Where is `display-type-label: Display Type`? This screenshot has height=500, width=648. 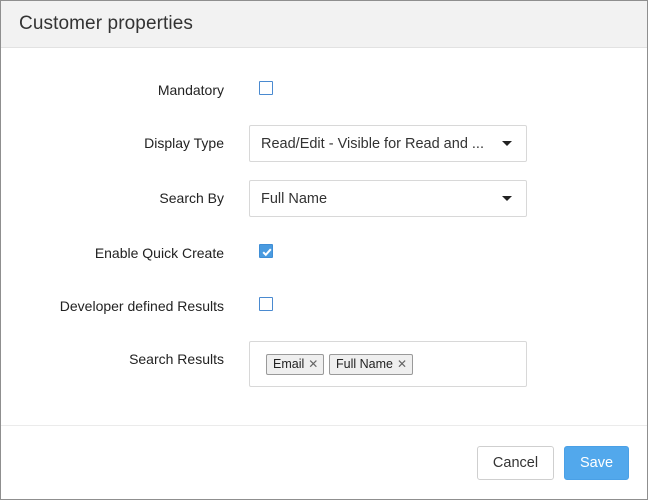 display-type-label: Display Type is located at coordinates (184, 143).